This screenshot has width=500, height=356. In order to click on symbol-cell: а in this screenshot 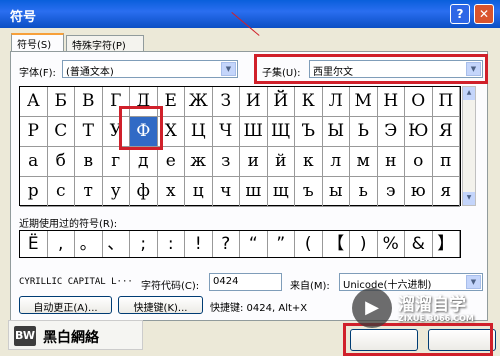, I will do `click(34, 162)`.